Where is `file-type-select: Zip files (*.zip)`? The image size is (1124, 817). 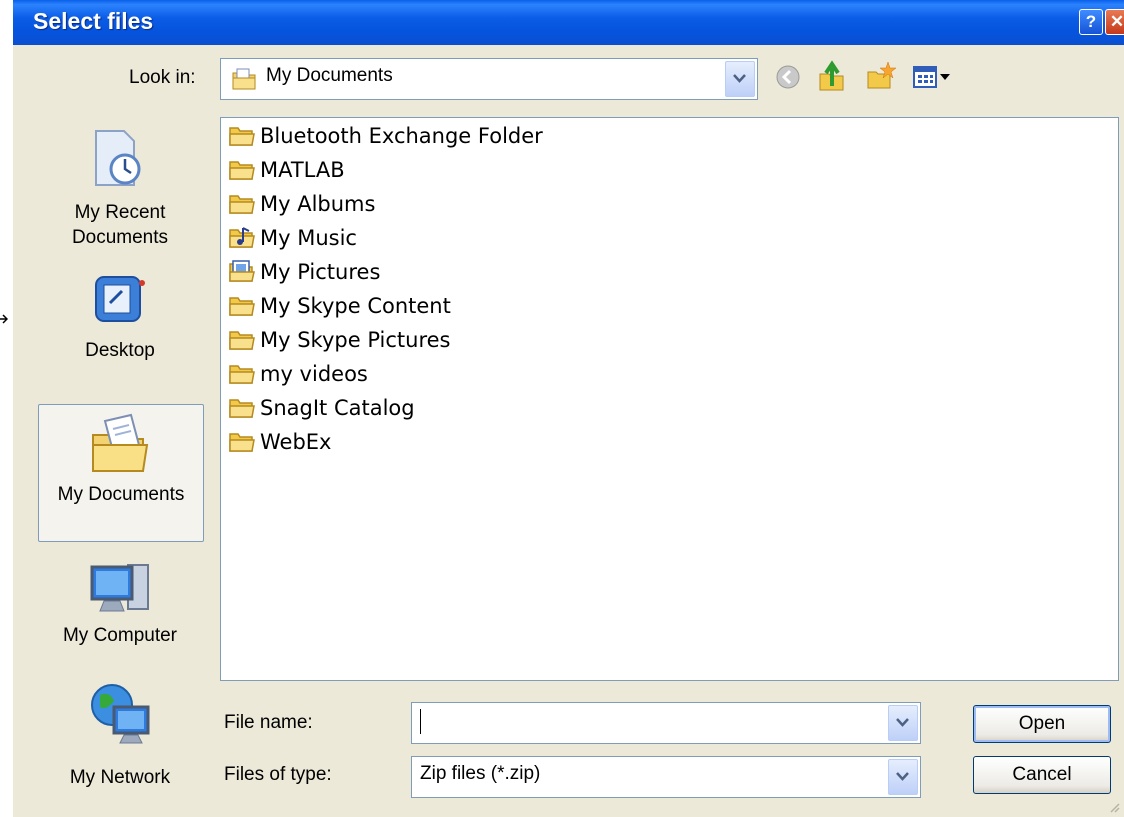 file-type-select: Zip files (*.zip) is located at coordinates (666, 777).